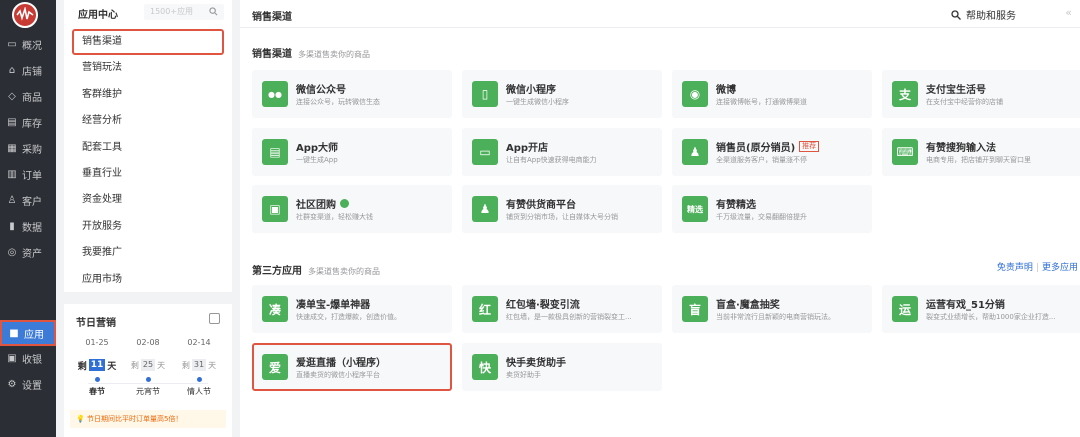 The height and width of the screenshot is (437, 1080). What do you see at coordinates (352, 94) in the screenshot?
I see `app-card: ●● 微信公众号 连接公众号，玩转微信生态` at bounding box center [352, 94].